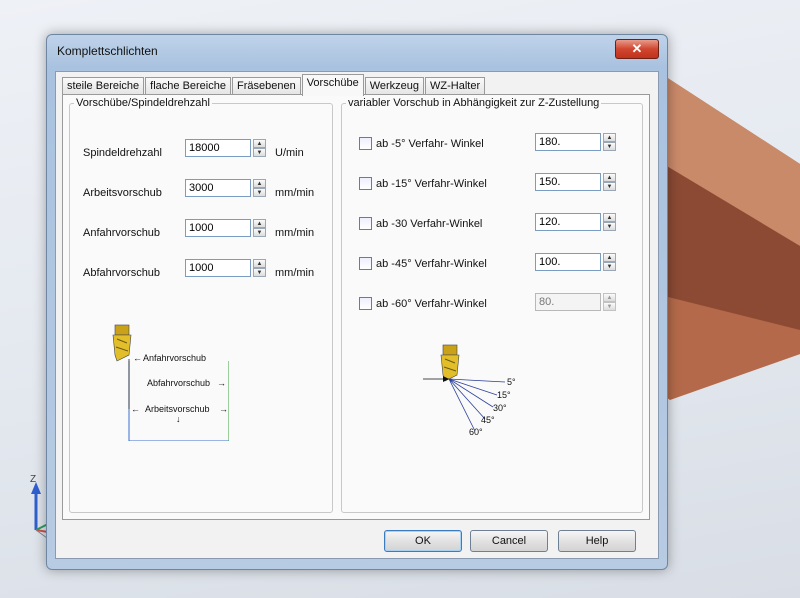 The width and height of the screenshot is (800, 598). I want to click on checkbox-row-30deg: ab -30 Verfahr-Winkel, so click(420, 223).